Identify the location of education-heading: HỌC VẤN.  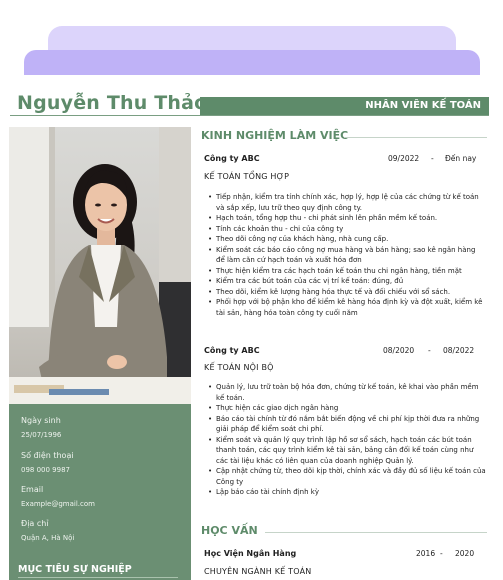
(229, 530).